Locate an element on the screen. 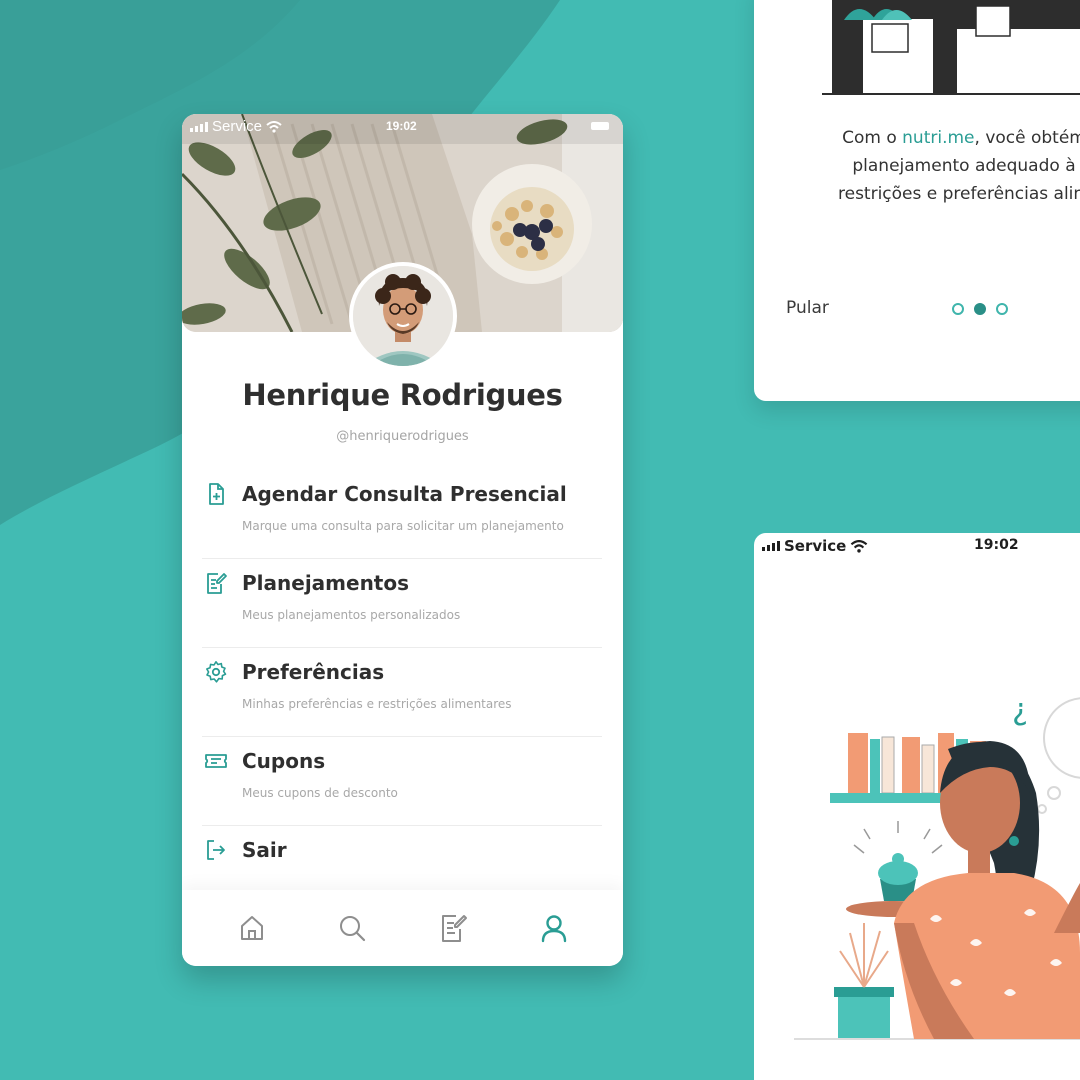 This screenshot has width=1080, height=1080. ticket-icon is located at coordinates (216, 761).